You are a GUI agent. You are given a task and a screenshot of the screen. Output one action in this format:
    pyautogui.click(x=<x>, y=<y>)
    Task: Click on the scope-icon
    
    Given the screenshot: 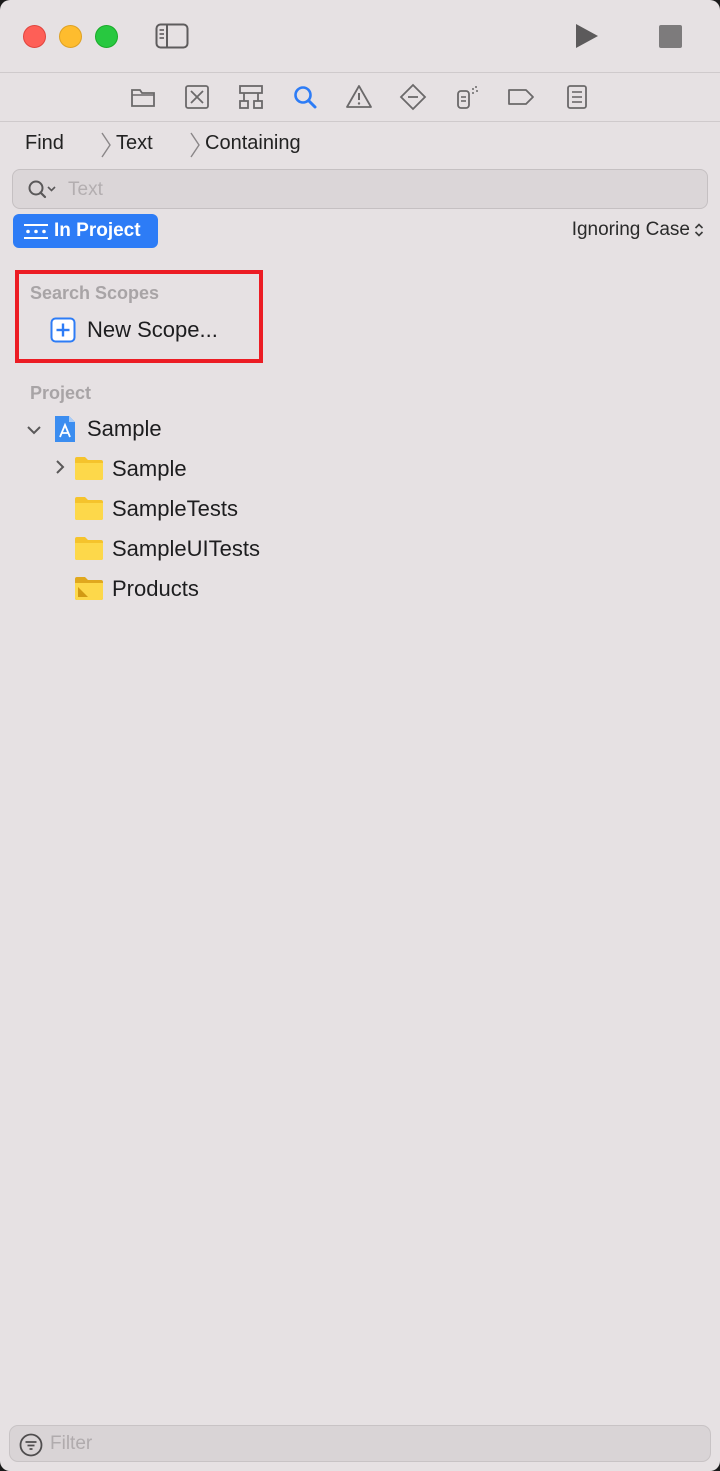 What is the action you would take?
    pyautogui.click(x=36, y=231)
    